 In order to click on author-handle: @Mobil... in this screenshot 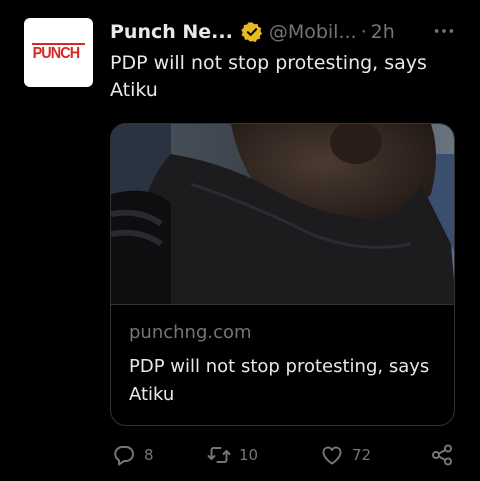, I will do `click(313, 32)`.